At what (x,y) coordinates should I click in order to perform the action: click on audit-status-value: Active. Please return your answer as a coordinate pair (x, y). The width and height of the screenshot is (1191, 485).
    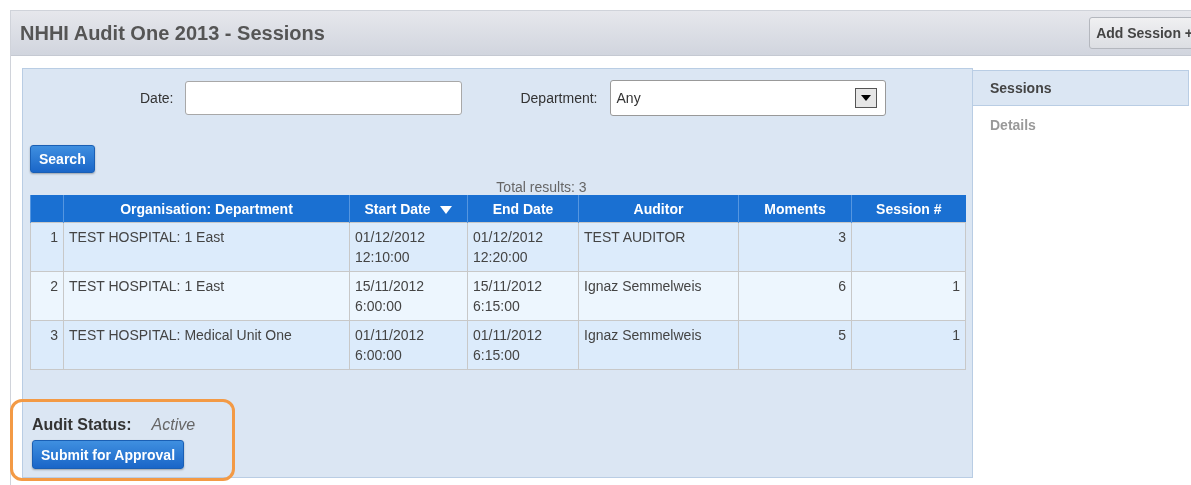
    Looking at the image, I should click on (173, 425).